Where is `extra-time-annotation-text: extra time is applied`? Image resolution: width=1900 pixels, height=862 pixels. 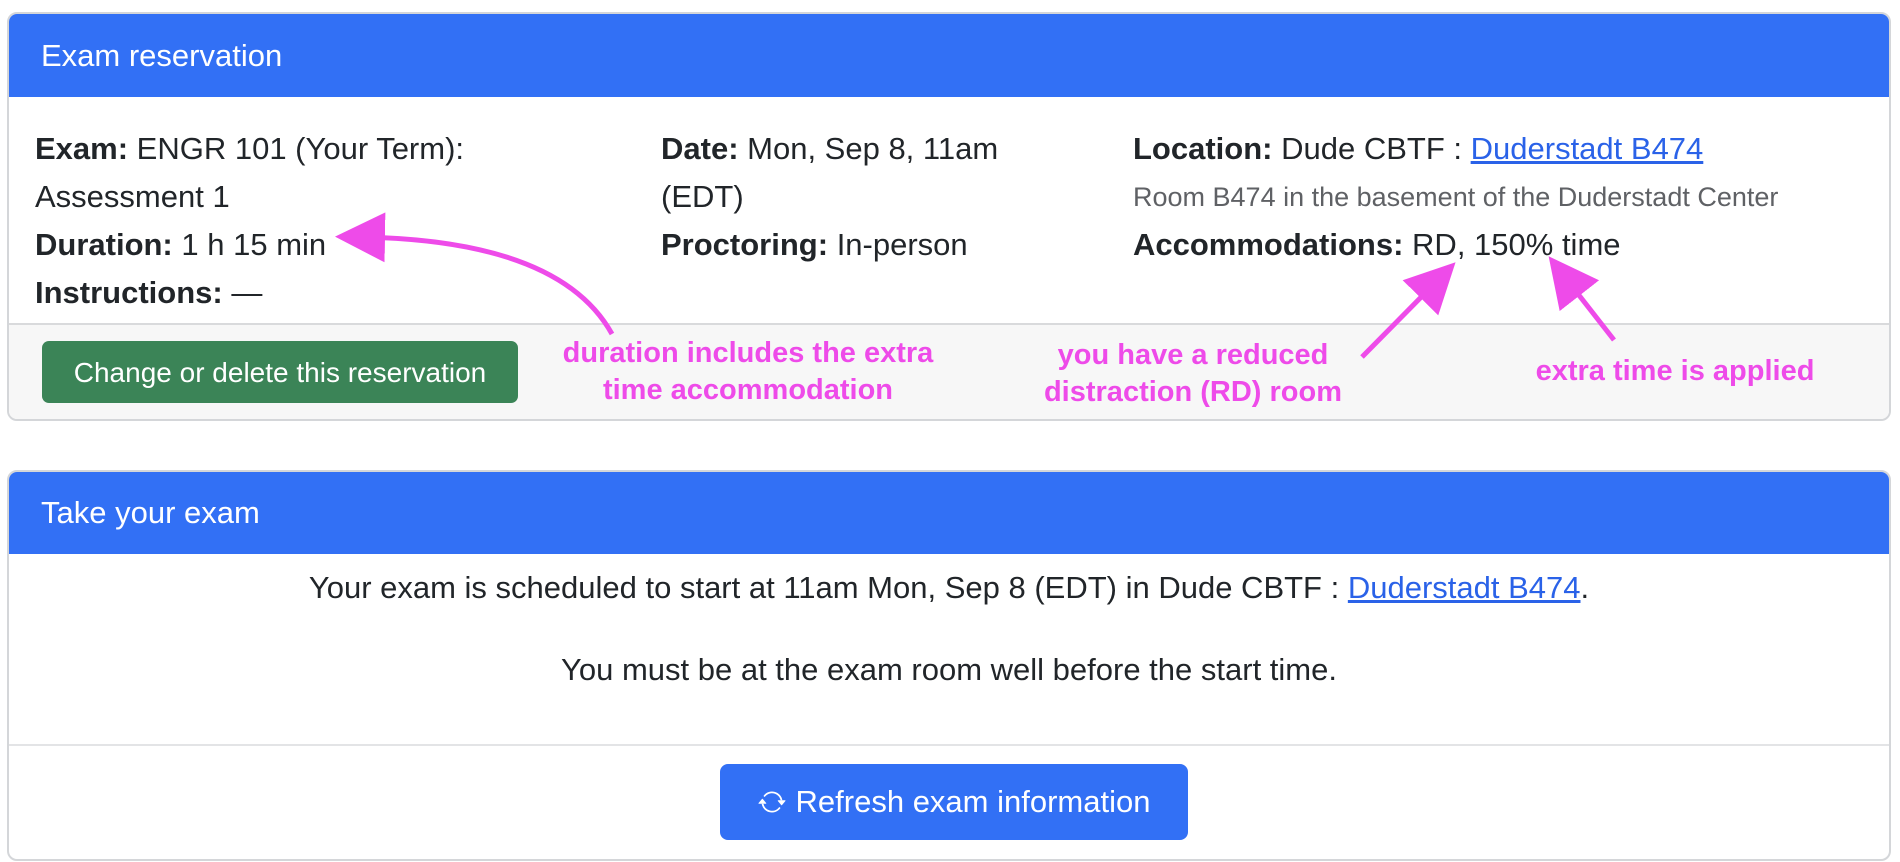
extra-time-annotation-text: extra time is applied is located at coordinates (1675, 371).